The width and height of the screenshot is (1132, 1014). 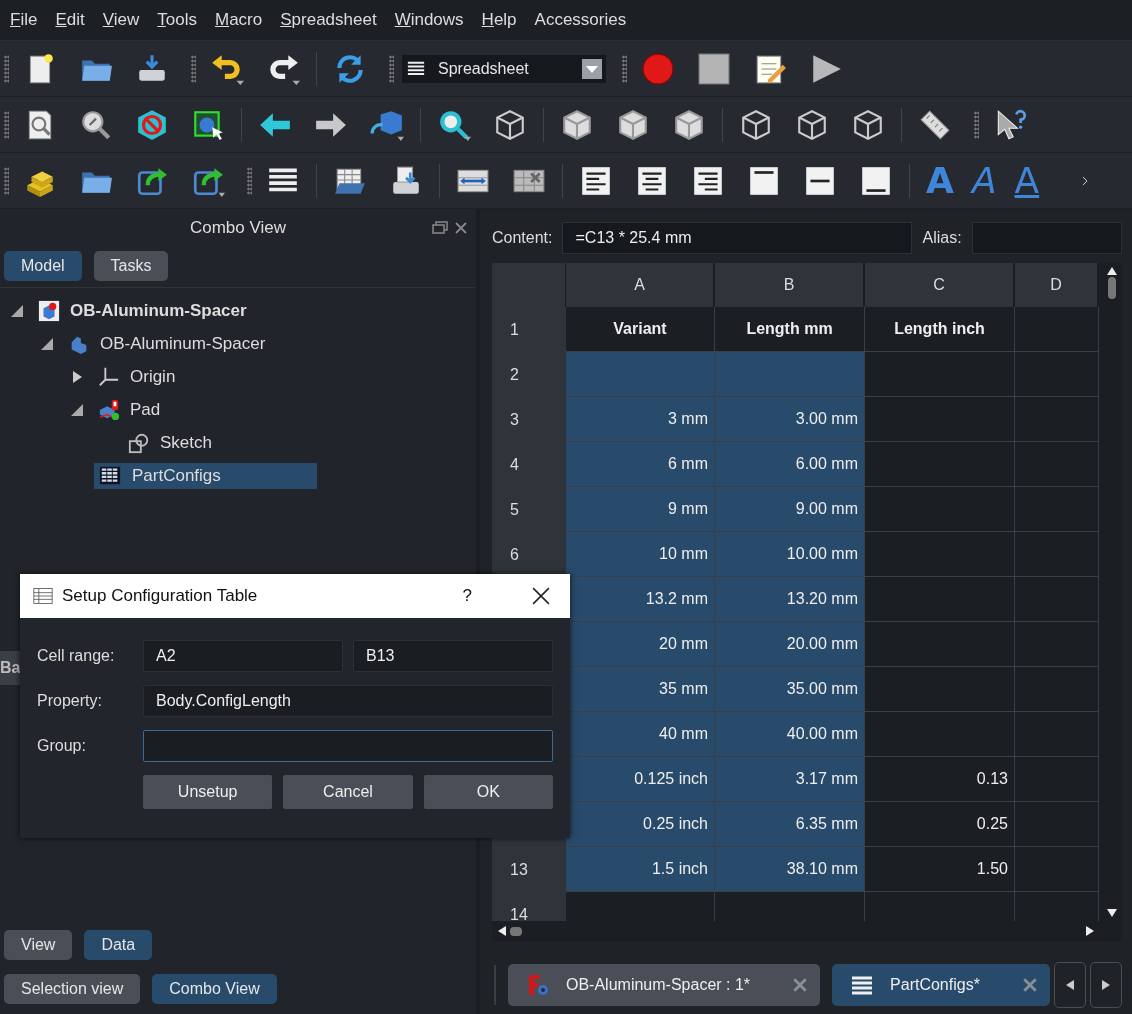 What do you see at coordinates (328, 20) in the screenshot?
I see `menu-item: Spreadsheet` at bounding box center [328, 20].